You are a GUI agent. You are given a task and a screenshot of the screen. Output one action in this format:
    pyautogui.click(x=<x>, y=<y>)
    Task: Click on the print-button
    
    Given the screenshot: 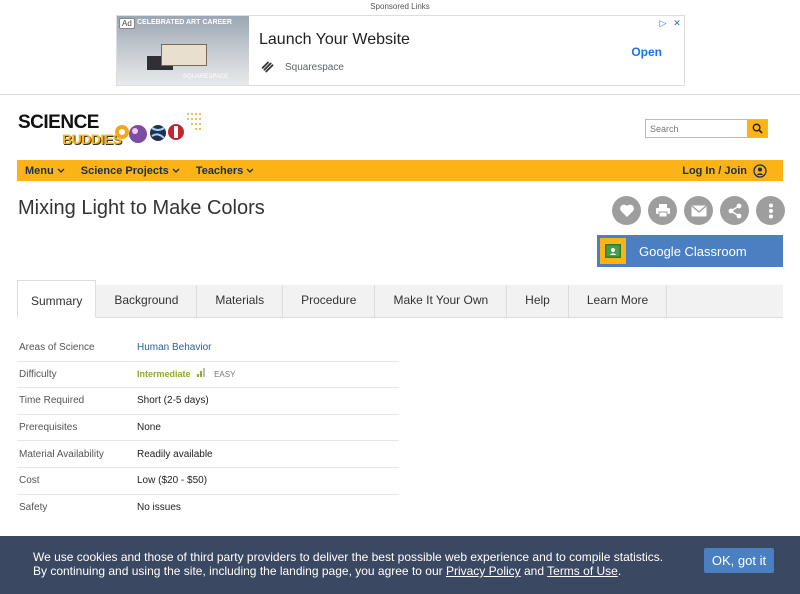 What is the action you would take?
    pyautogui.click(x=662, y=210)
    